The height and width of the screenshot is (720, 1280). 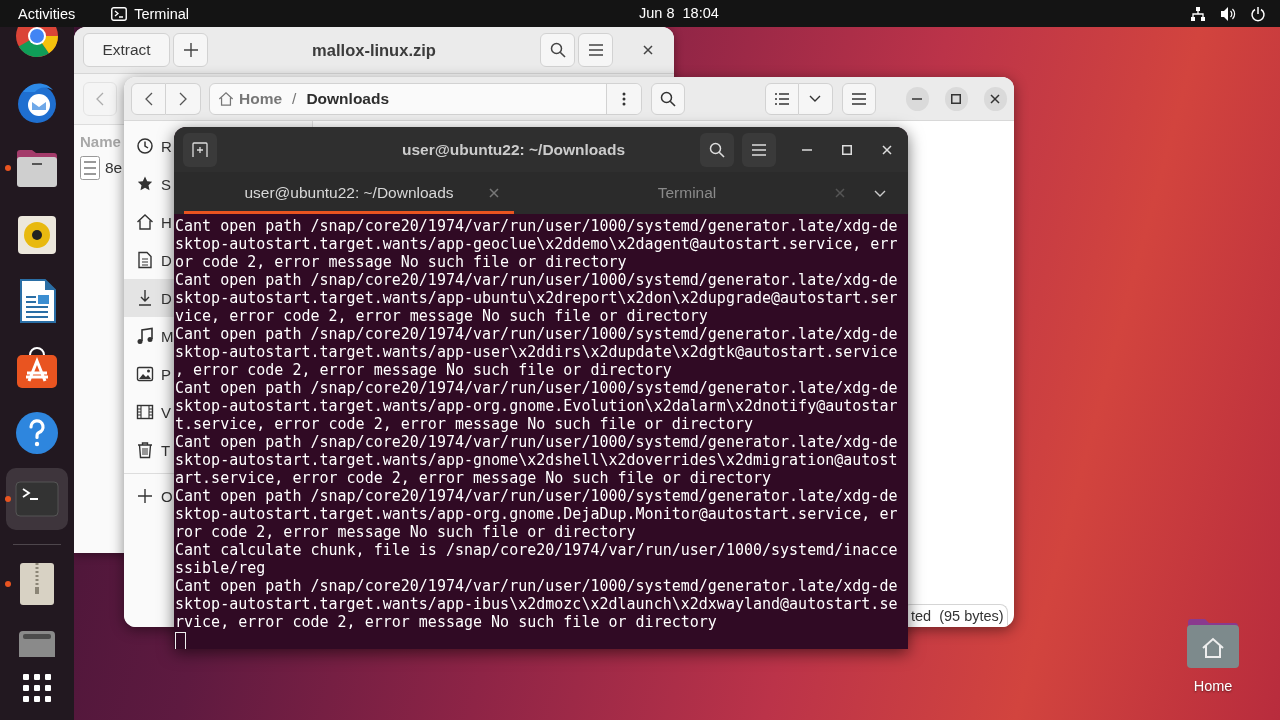 What do you see at coordinates (1258, 13) in the screenshot?
I see `power-icon` at bounding box center [1258, 13].